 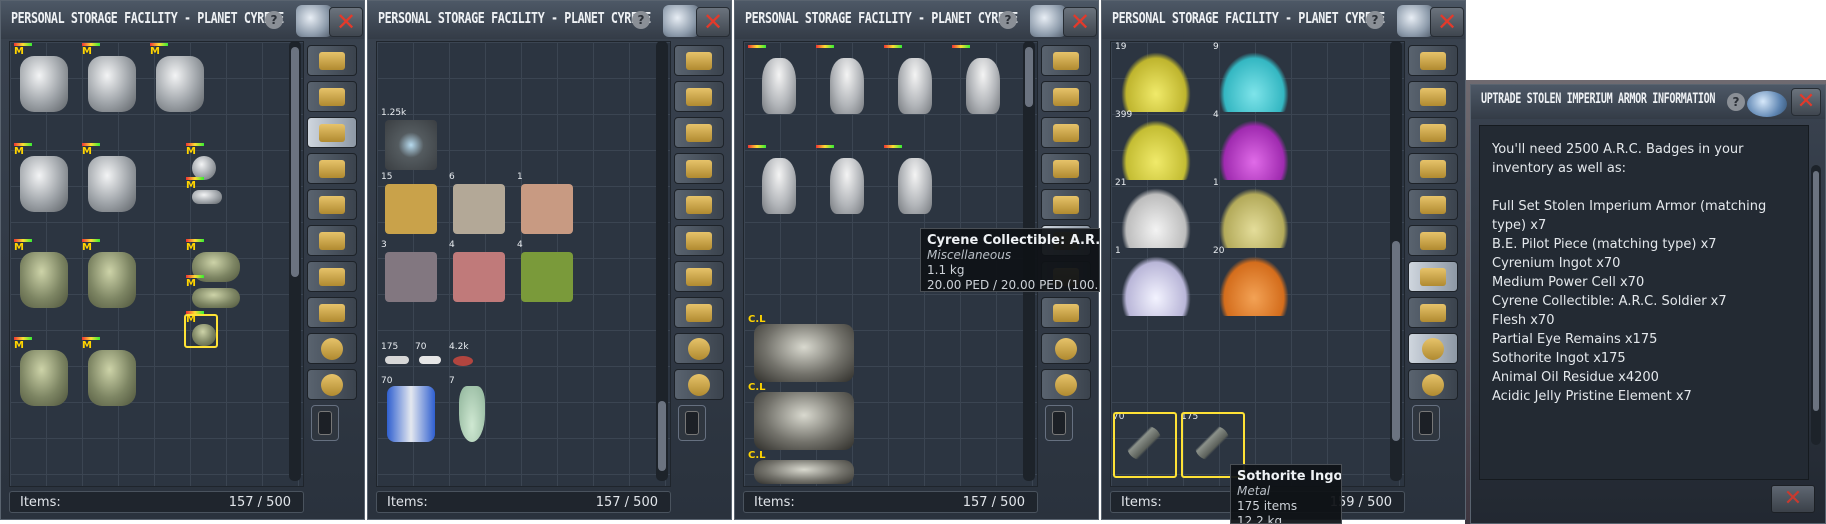 What do you see at coordinates (1155, 77) in the screenshot?
I see `item-slot: 19` at bounding box center [1155, 77].